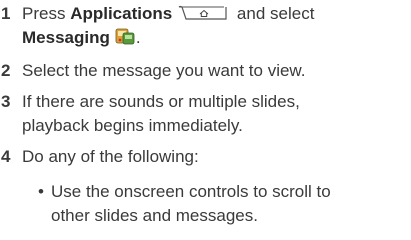  What do you see at coordinates (6, 70) in the screenshot?
I see `step-number: 2` at bounding box center [6, 70].